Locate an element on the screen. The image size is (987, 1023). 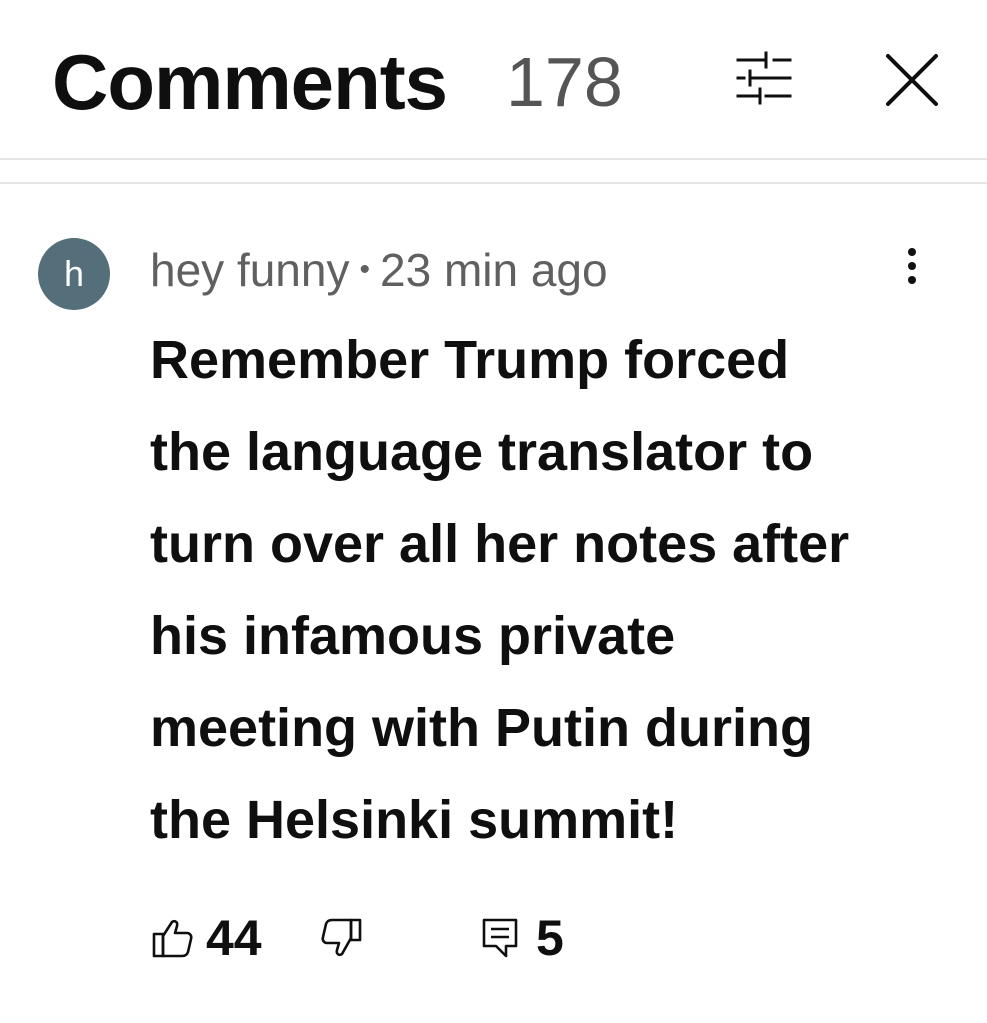
reply-count: 5 is located at coordinates (550, 938).